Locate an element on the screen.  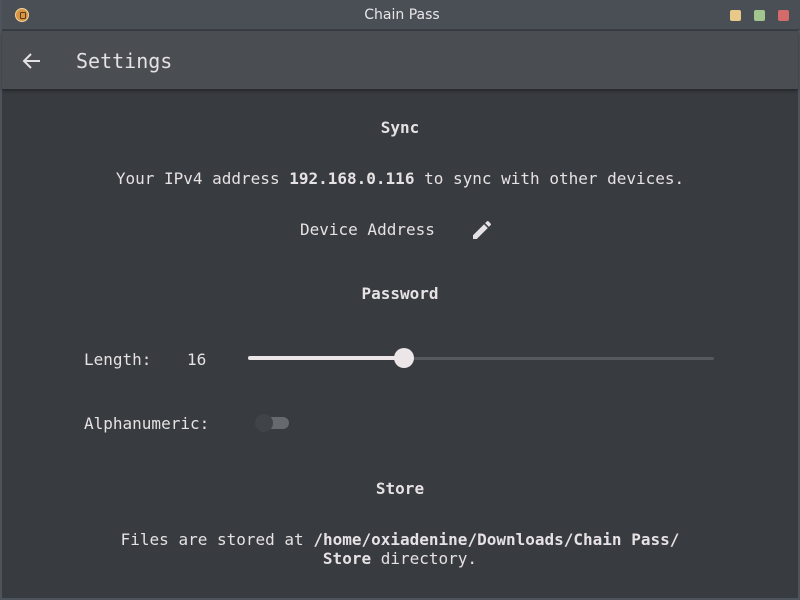
store-path-part1: /home/oxiadenine/Downloads/Chain Pass/ is located at coordinates (496, 539).